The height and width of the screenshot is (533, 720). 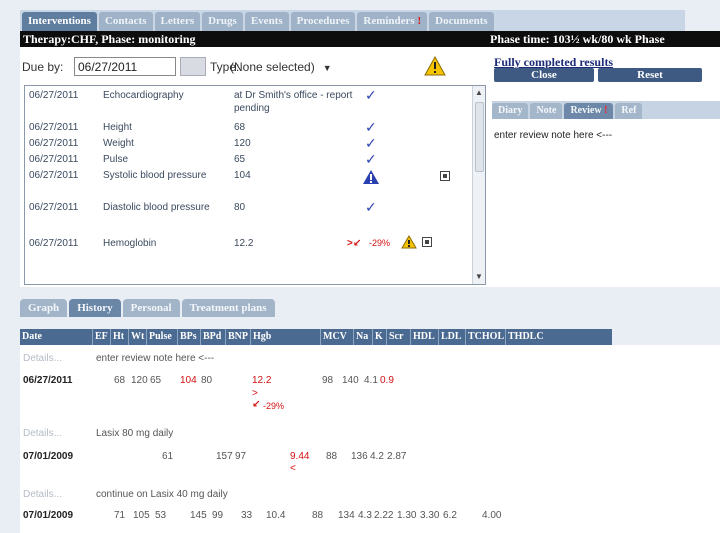 What do you see at coordinates (392, 21) in the screenshot?
I see `tab-reminders: Reminders !` at bounding box center [392, 21].